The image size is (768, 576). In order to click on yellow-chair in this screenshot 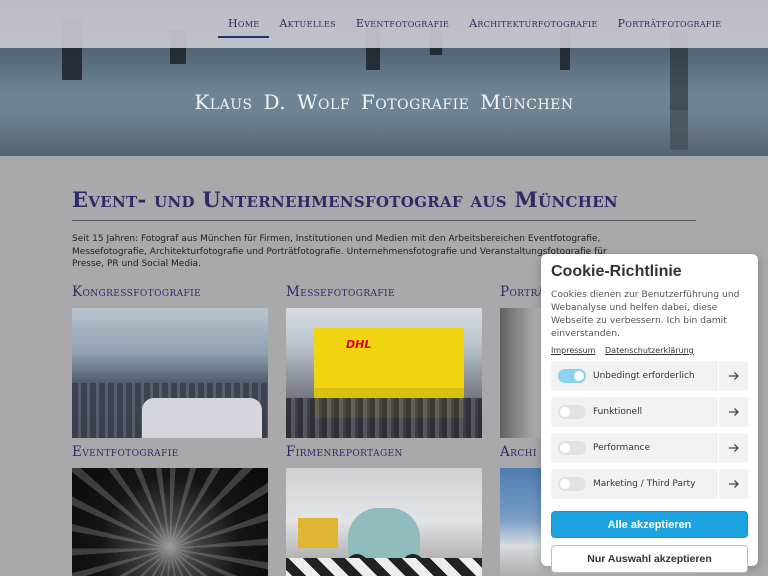, I will do `click(318, 533)`.